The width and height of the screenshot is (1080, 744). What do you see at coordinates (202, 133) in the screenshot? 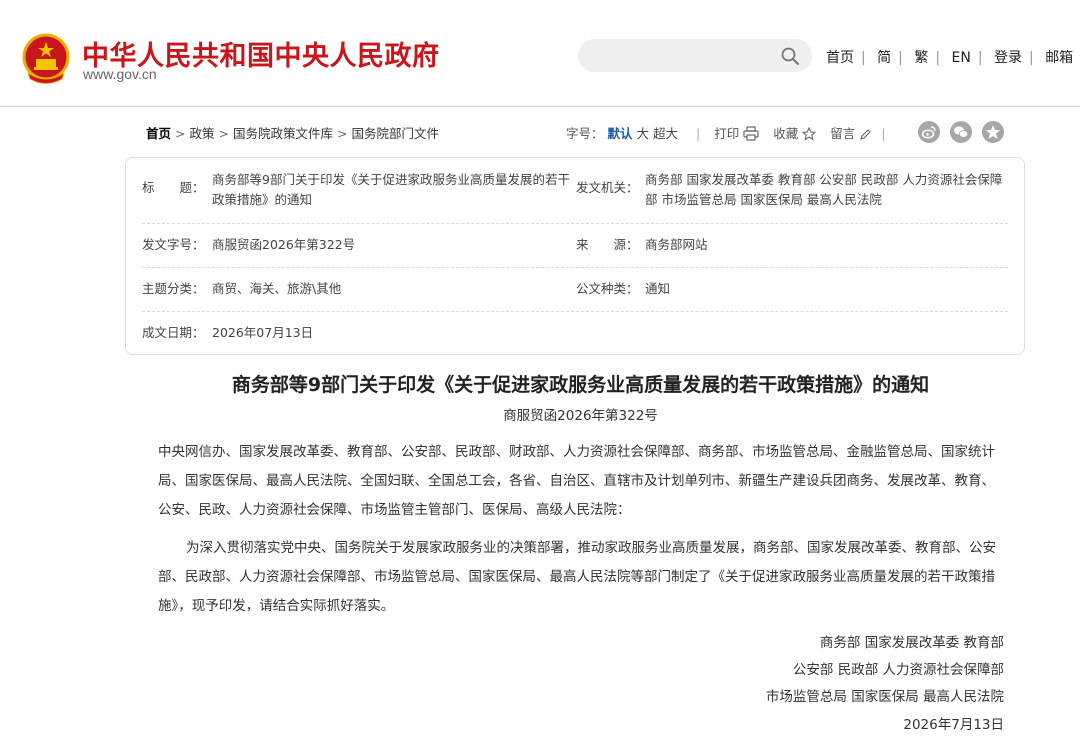
I see `breadcrumb-policy: 政策` at bounding box center [202, 133].